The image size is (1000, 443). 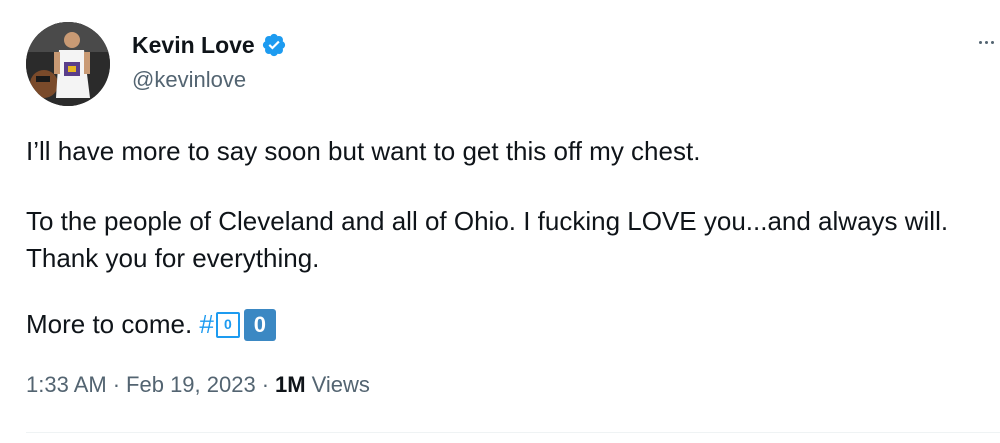 I want to click on verified-badge-icon, so click(x=274, y=45).